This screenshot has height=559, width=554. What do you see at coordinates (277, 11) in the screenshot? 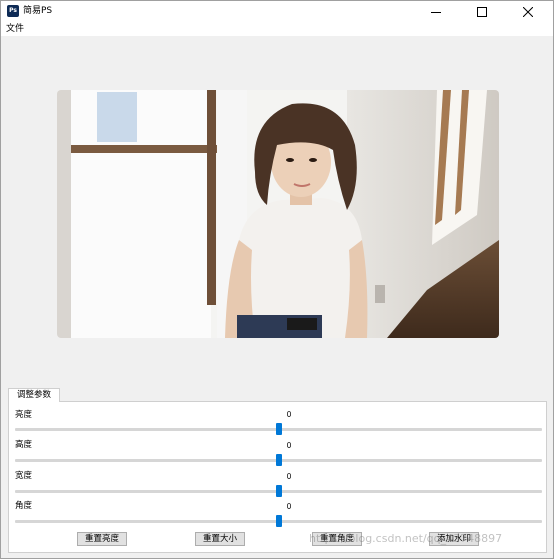
I see `title-bar: Ps 简易PS` at bounding box center [277, 11].